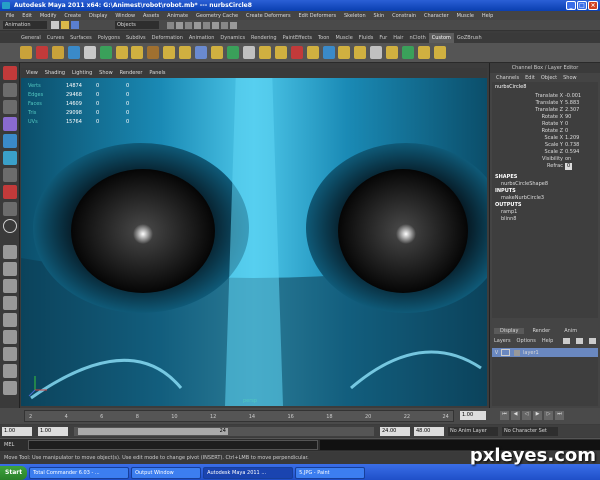  What do you see at coordinates (82, 73) in the screenshot?
I see `viewport-menu-lighting: Lighting` at bounding box center [82, 73].